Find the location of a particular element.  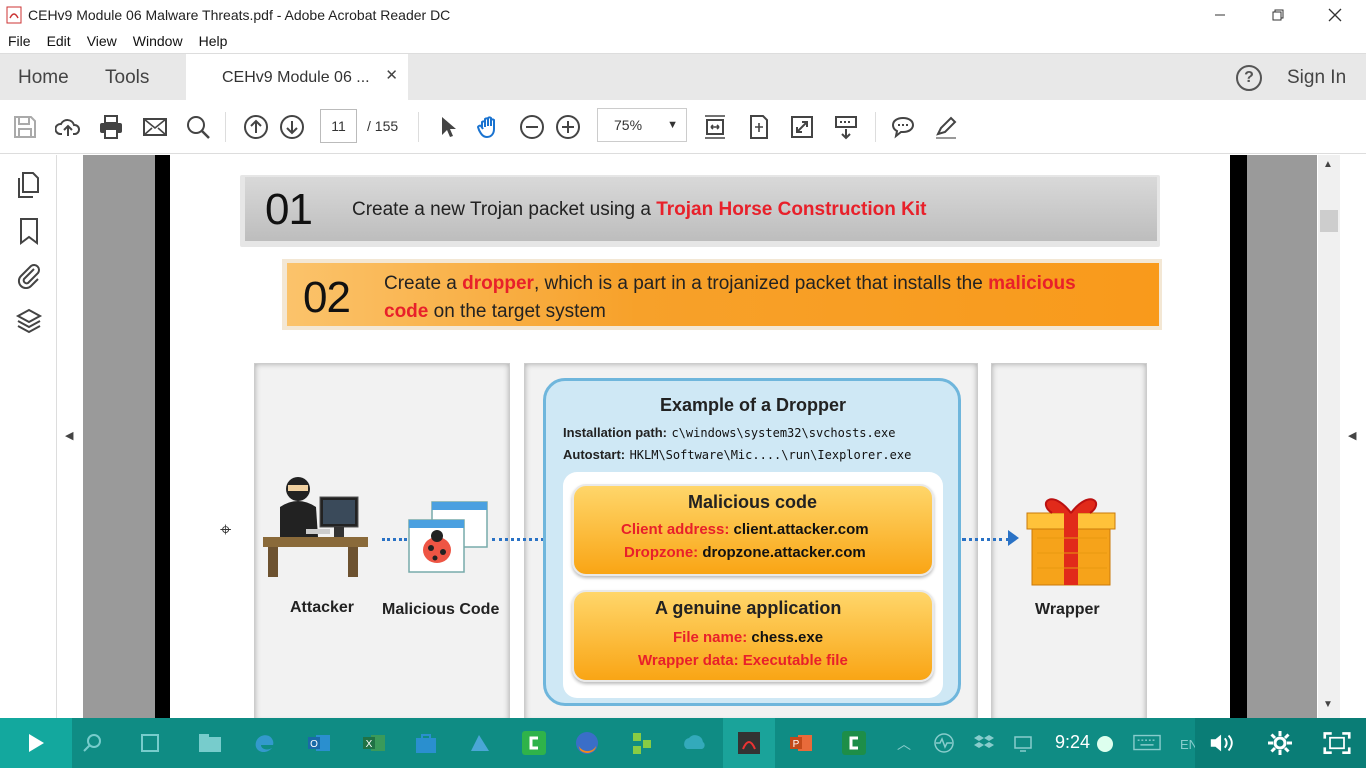

highlight-pen-icon is located at coordinates (946, 127).